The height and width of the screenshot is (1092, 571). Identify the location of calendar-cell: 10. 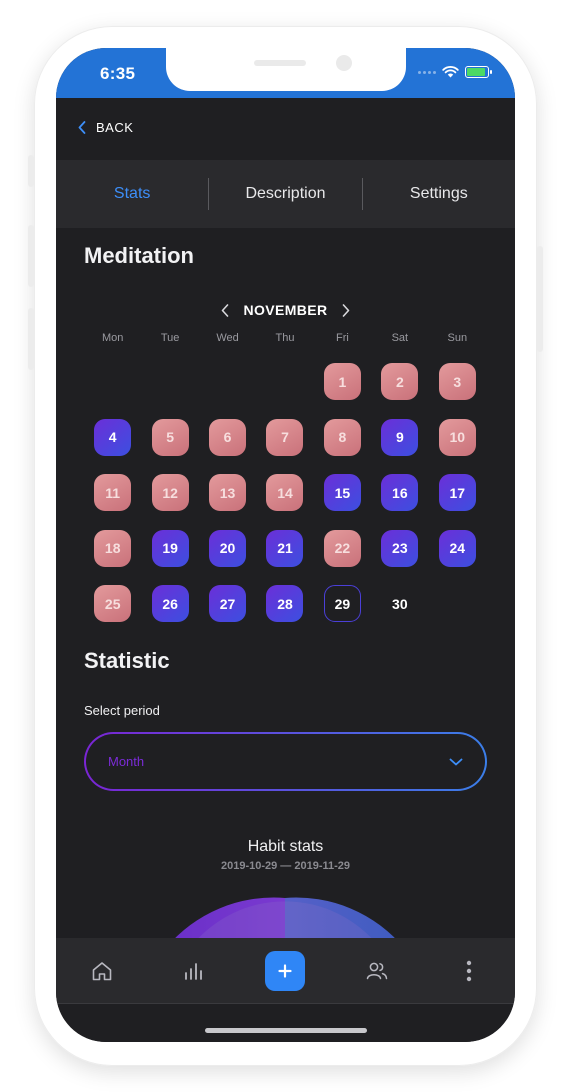
(457, 438).